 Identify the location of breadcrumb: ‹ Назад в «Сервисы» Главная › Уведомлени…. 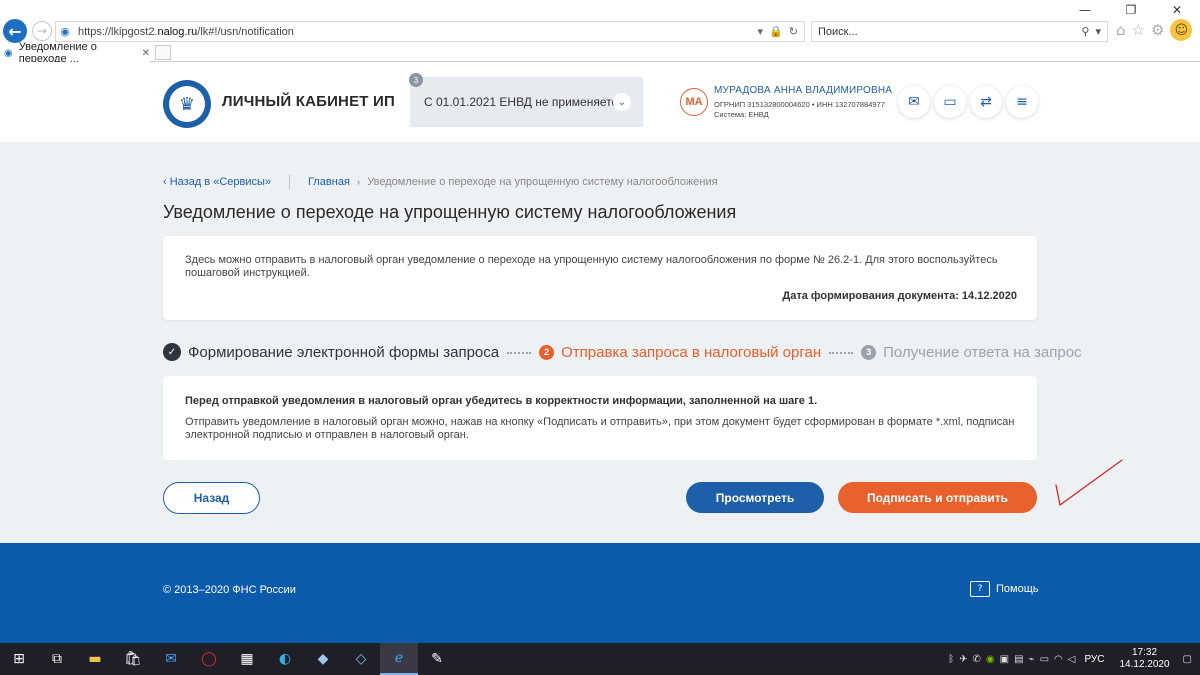
(440, 182).